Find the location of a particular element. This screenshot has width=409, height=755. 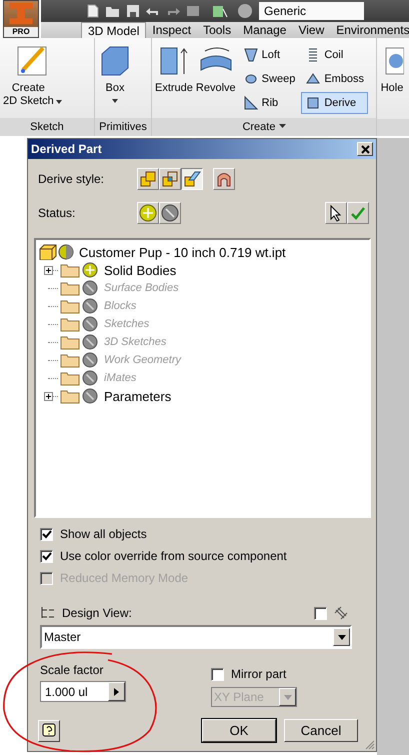

help-button is located at coordinates (49, 731).